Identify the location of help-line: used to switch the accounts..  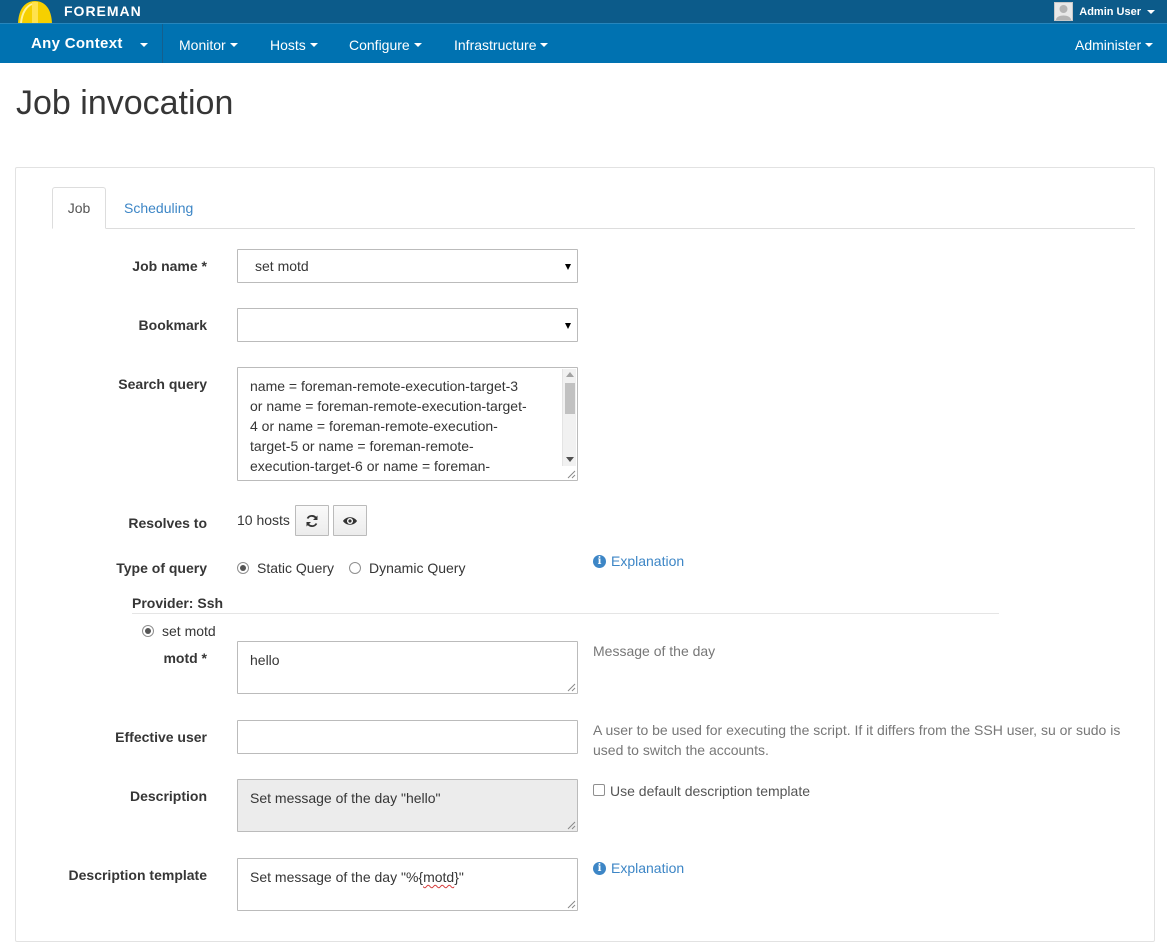
(681, 750).